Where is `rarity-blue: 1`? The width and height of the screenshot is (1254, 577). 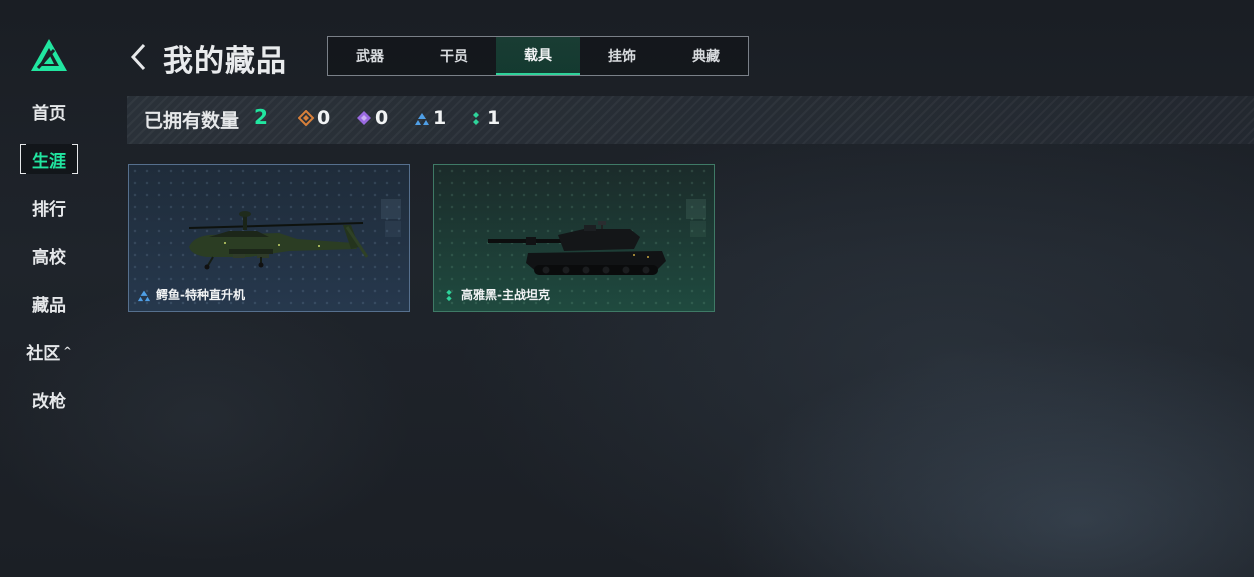 rarity-blue: 1 is located at coordinates (430, 118).